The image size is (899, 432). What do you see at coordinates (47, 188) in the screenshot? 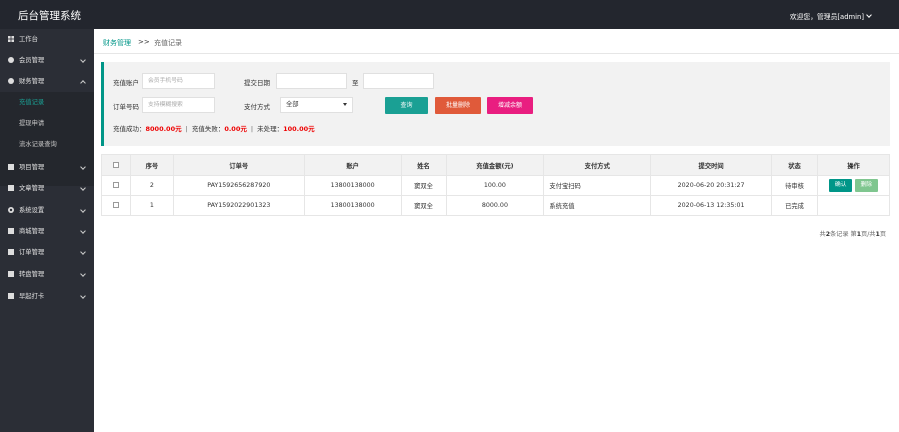
I see `sidebar-item-articles: 文章管理` at bounding box center [47, 188].